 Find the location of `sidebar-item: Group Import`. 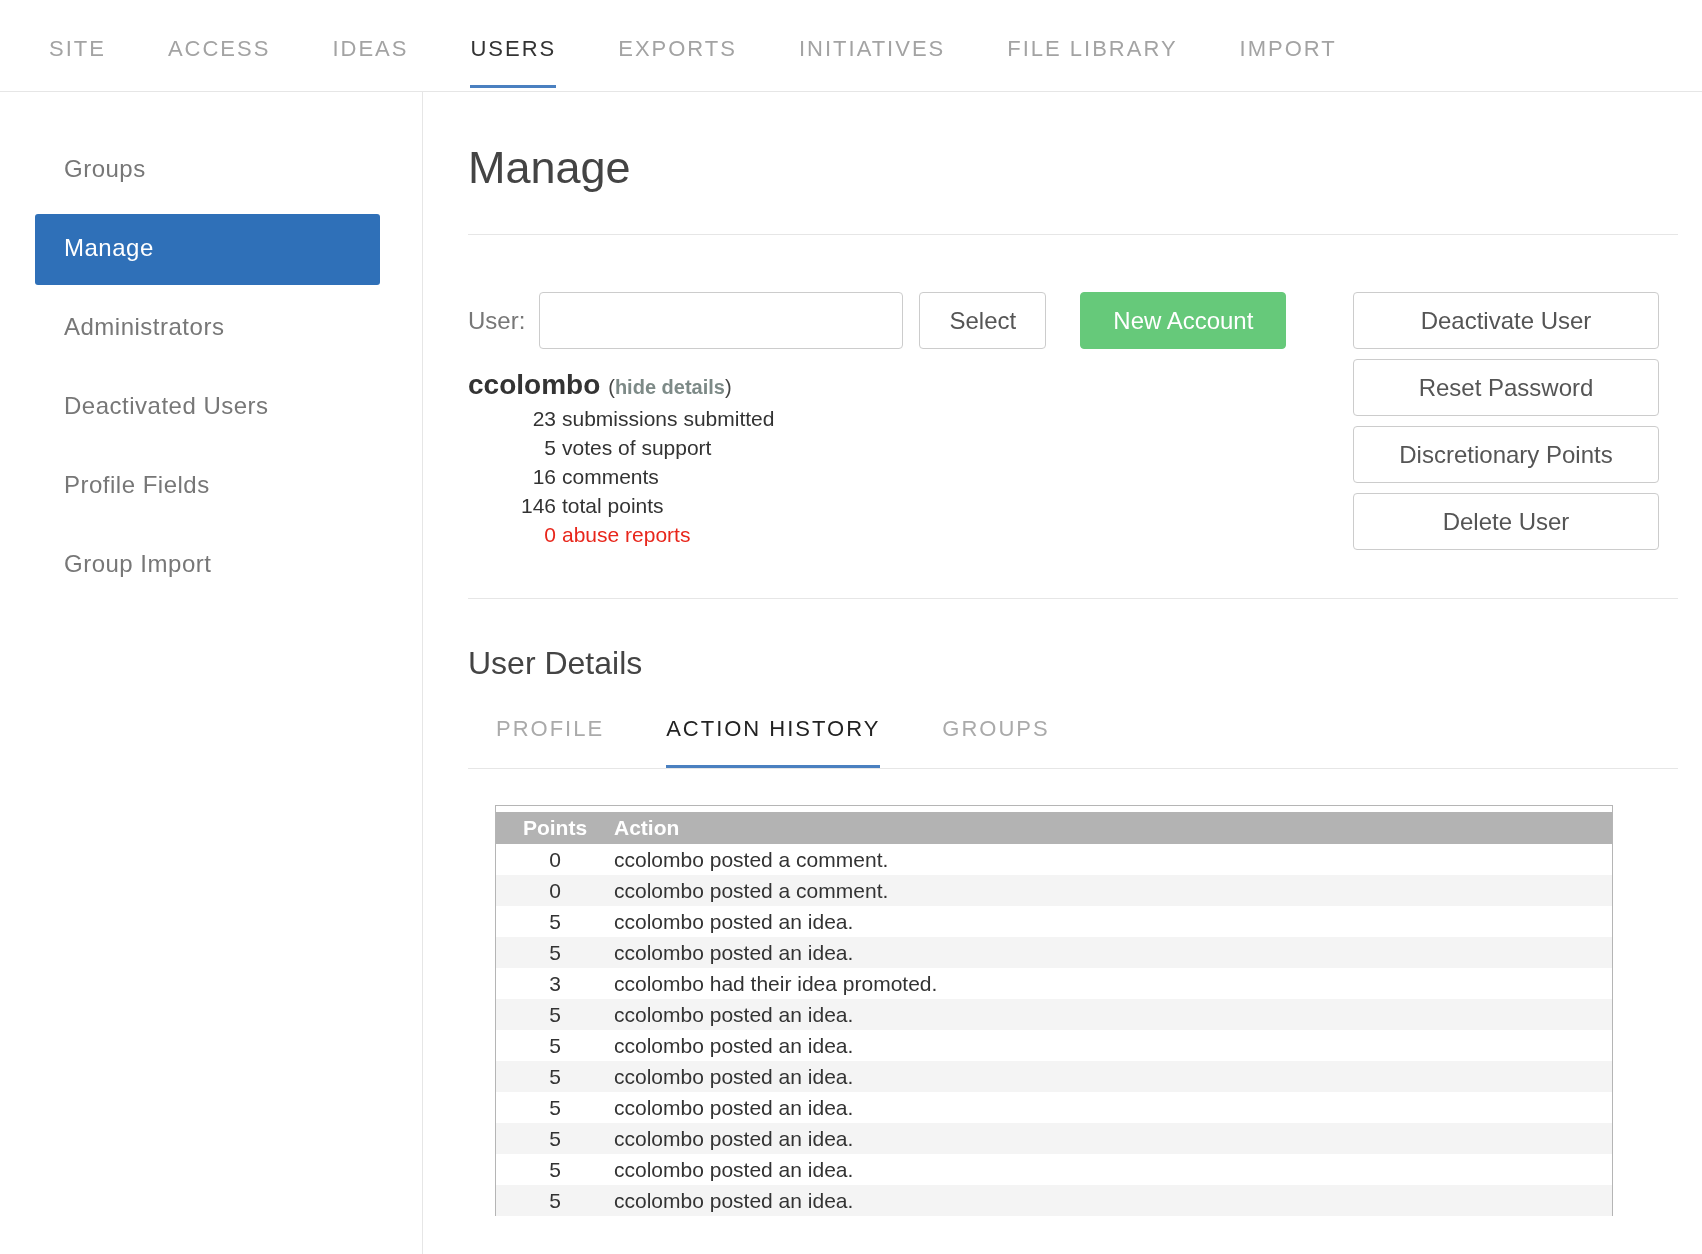

sidebar-item: Group Import is located at coordinates (207, 565).